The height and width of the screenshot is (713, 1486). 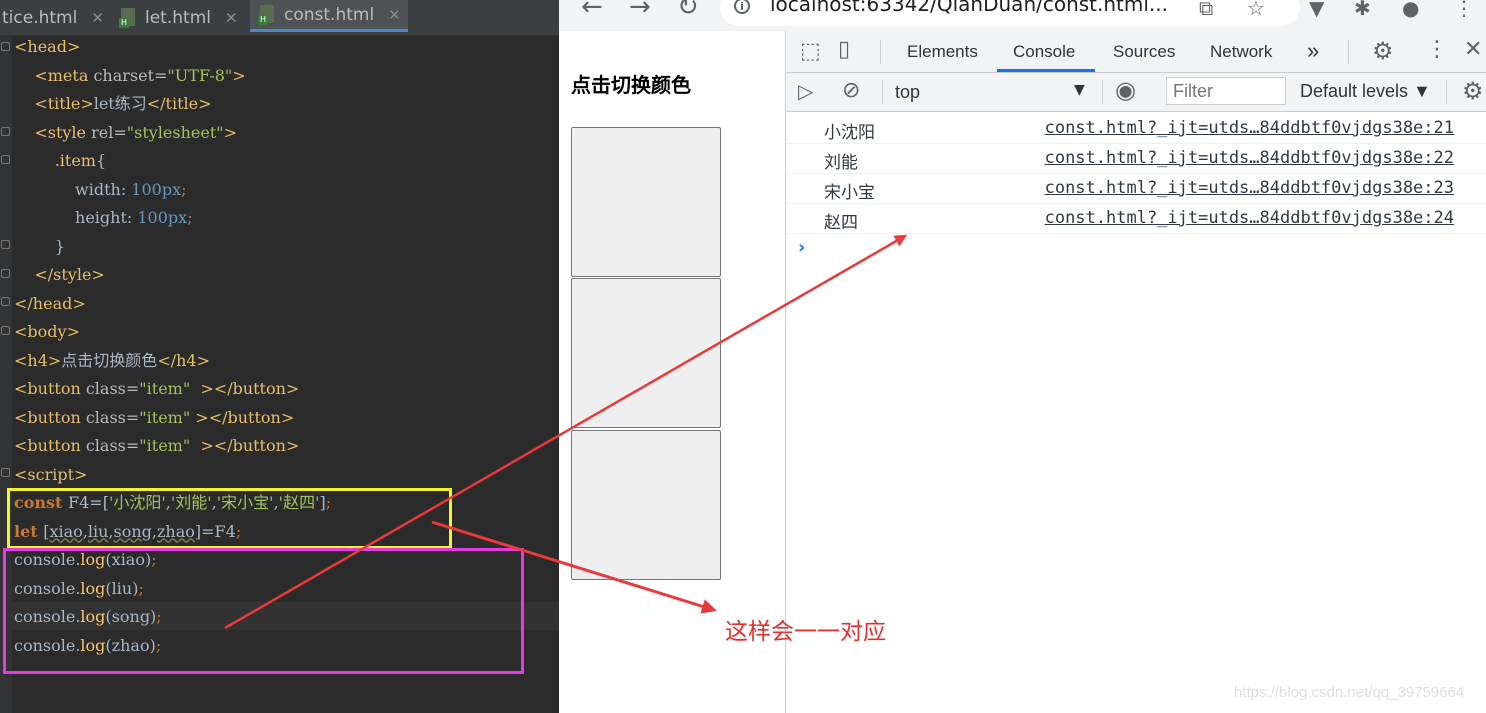 I want to click on code-line: <meta charset="UTF-8">, so click(x=129, y=76).